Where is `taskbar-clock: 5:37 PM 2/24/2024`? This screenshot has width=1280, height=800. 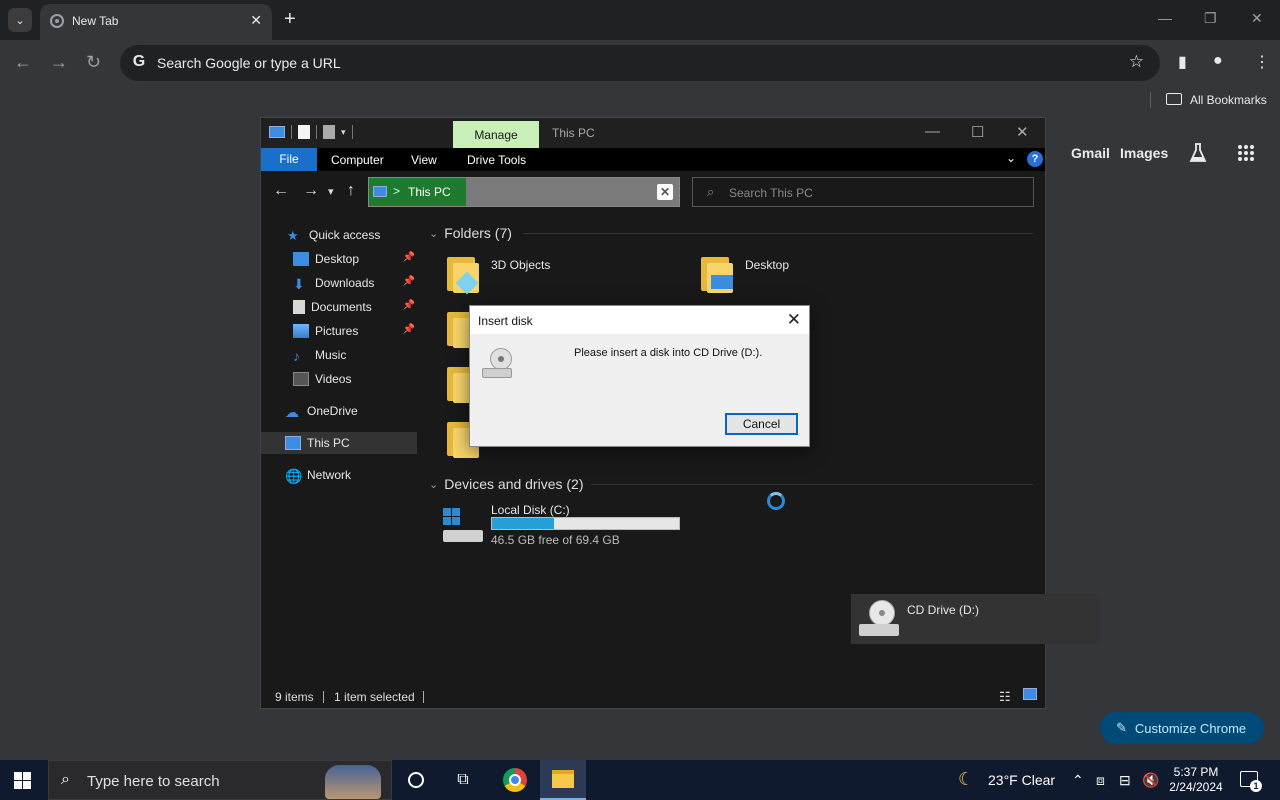
taskbar-clock: 5:37 PM 2/24/2024 is located at coordinates (1196, 780).